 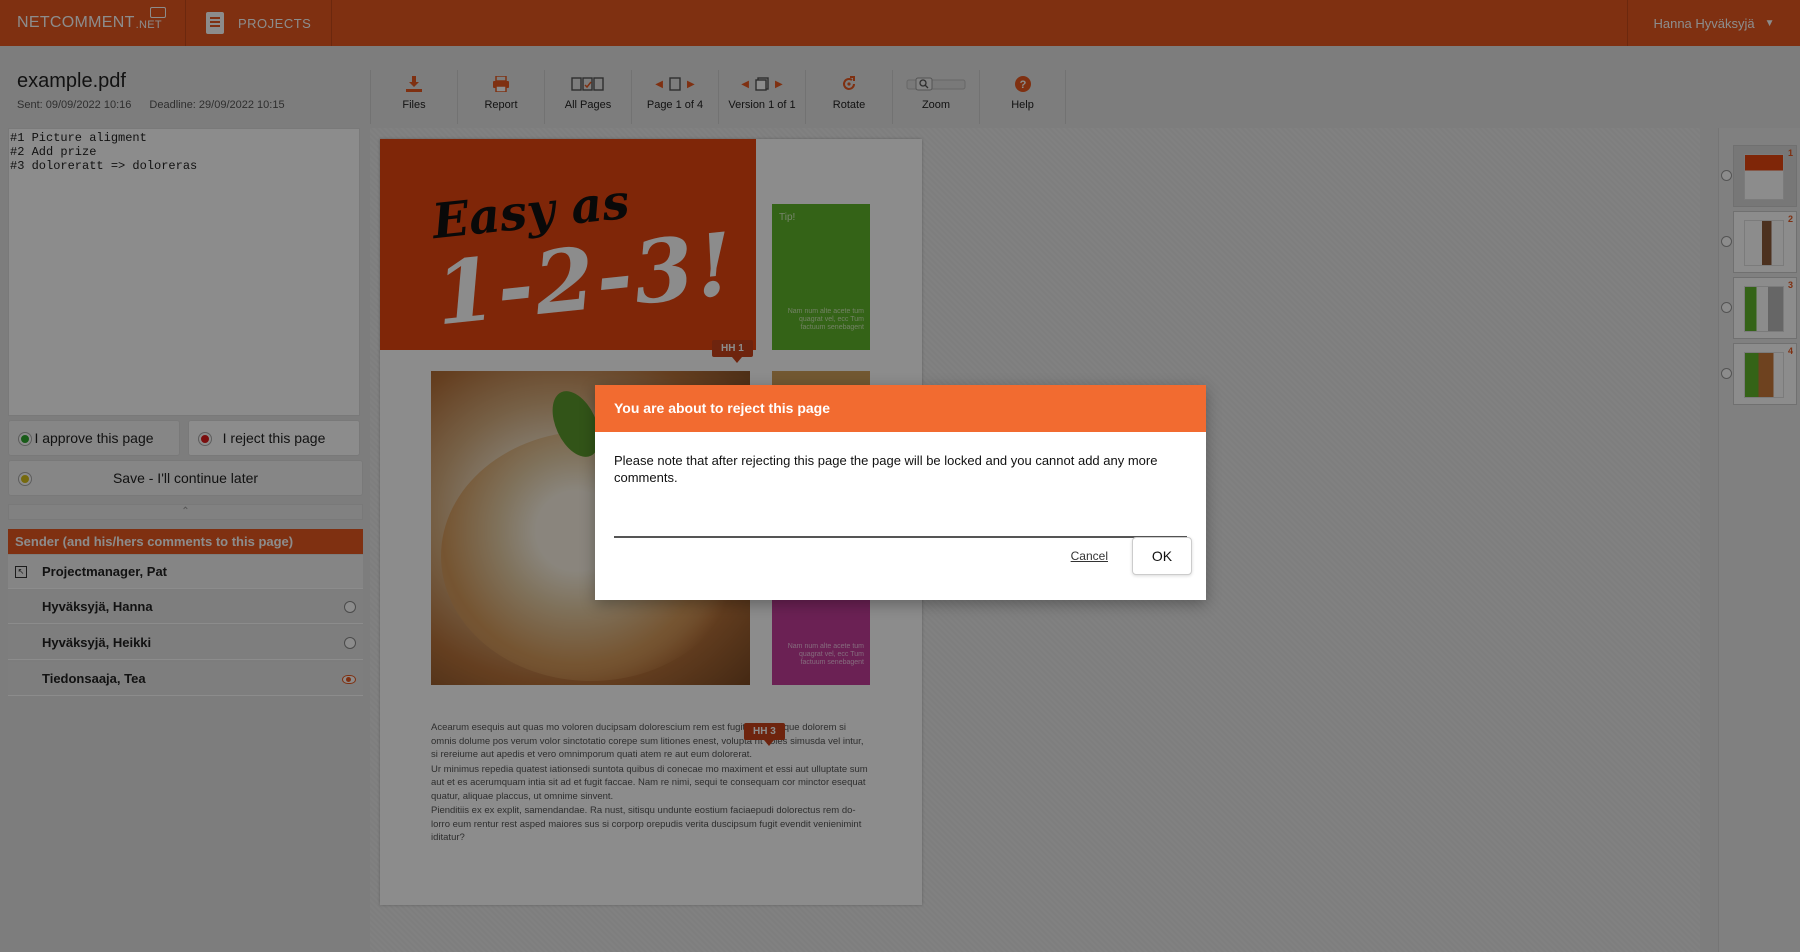 I want to click on ok-button: OK, so click(x=1162, y=556).